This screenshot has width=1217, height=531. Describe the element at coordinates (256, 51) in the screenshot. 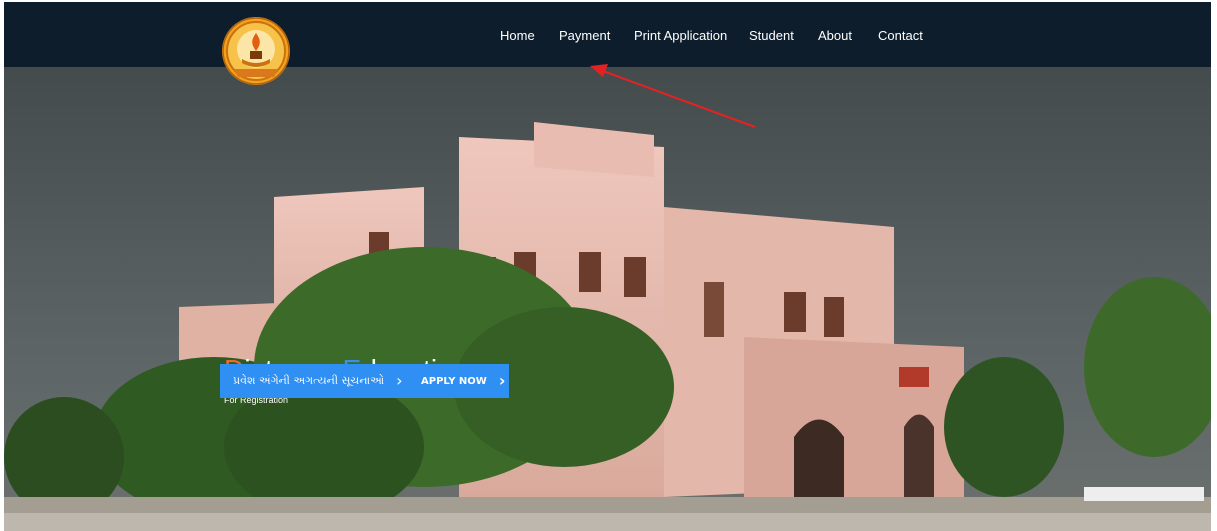

I see `university-logo-icon` at that location.